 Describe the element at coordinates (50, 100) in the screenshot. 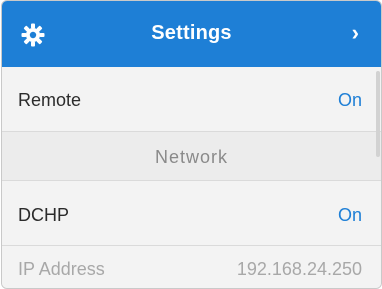

I see `setting-label-remote: Remote` at that location.